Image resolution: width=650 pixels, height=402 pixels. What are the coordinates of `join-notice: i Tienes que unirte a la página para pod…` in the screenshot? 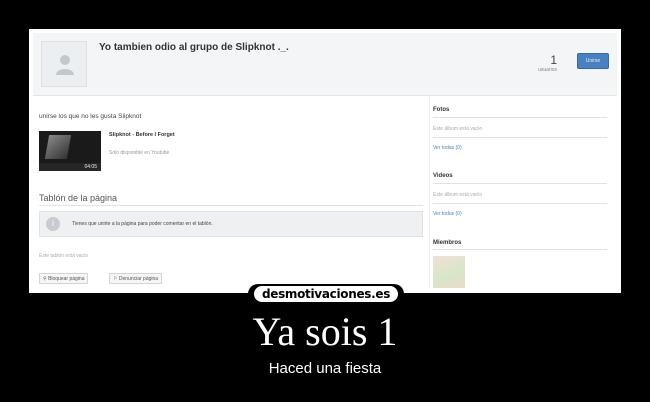 It's located at (231, 224).